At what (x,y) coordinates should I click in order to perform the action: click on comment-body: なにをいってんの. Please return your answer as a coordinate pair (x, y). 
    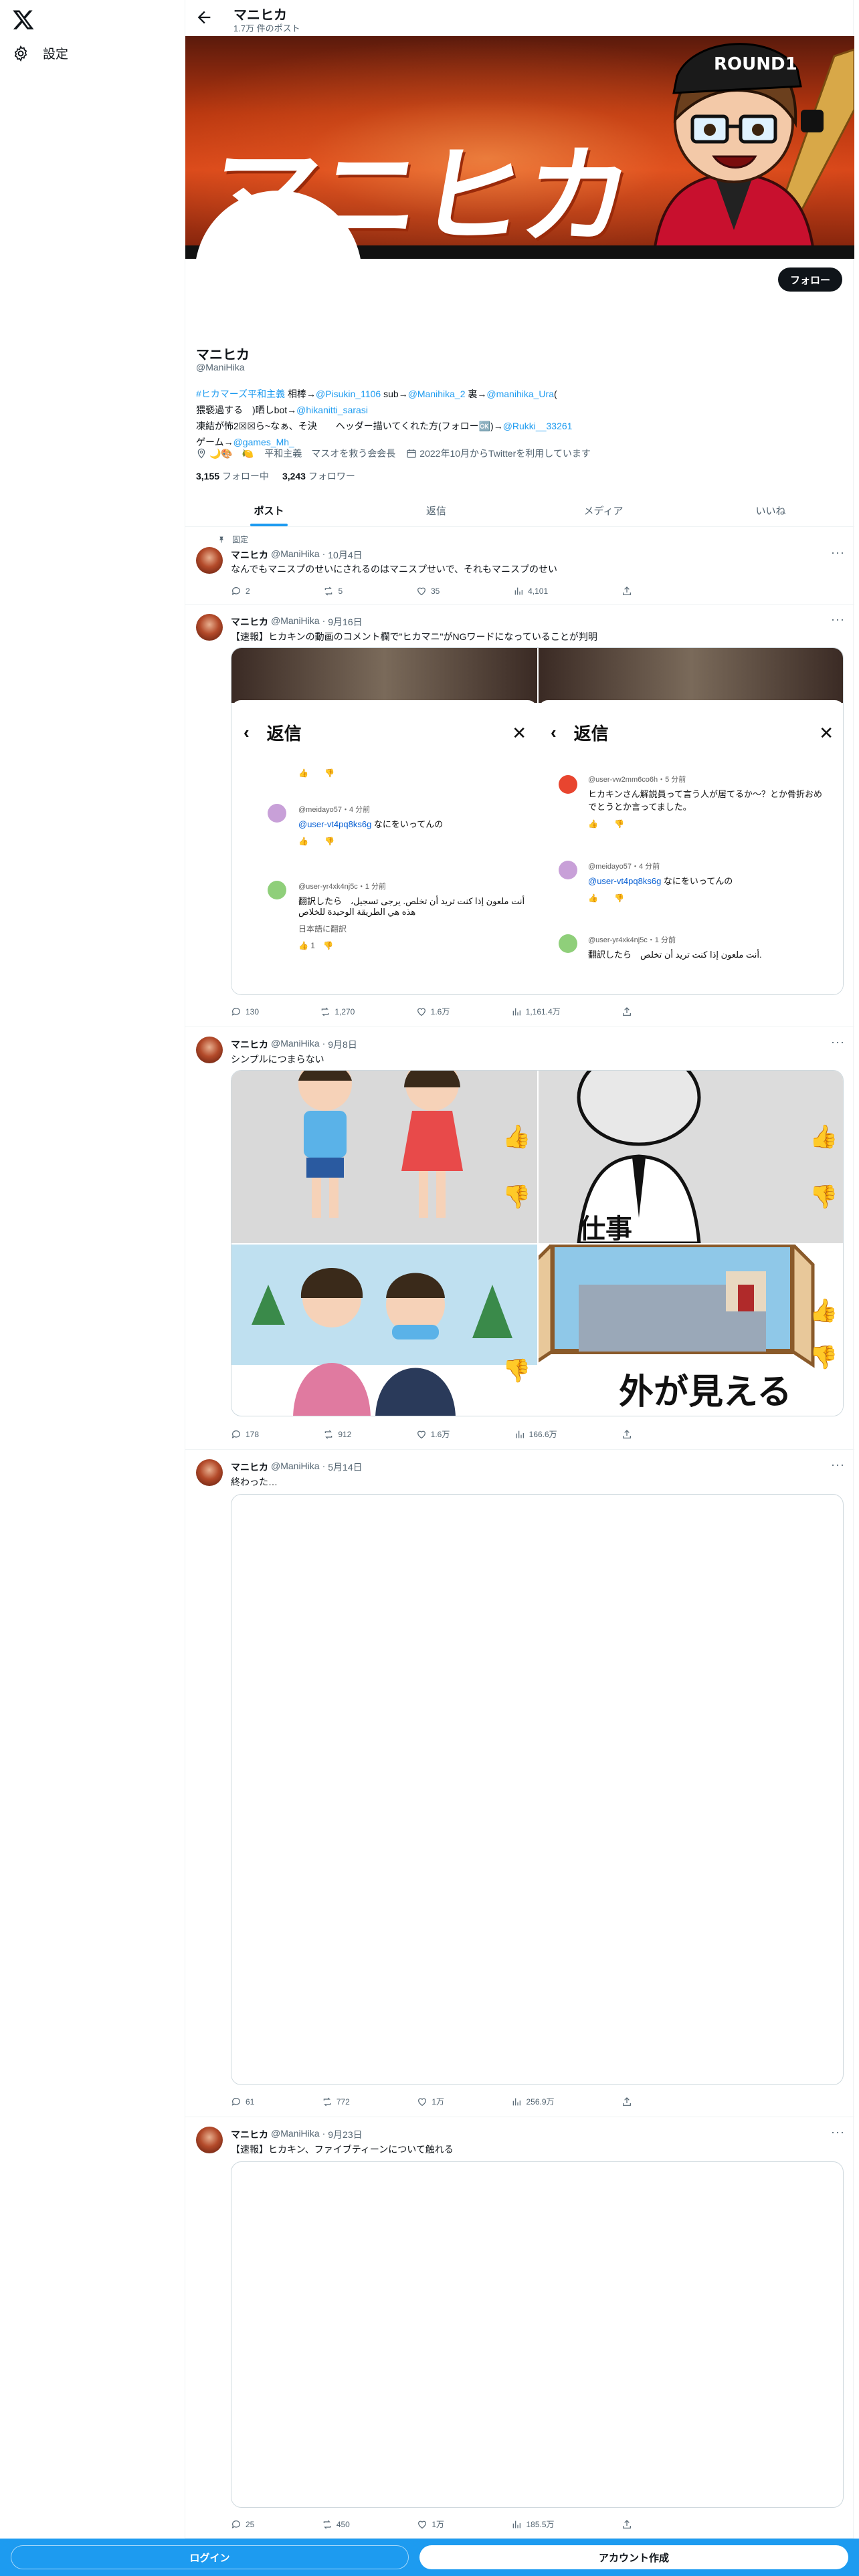
    Looking at the image, I should click on (407, 824).